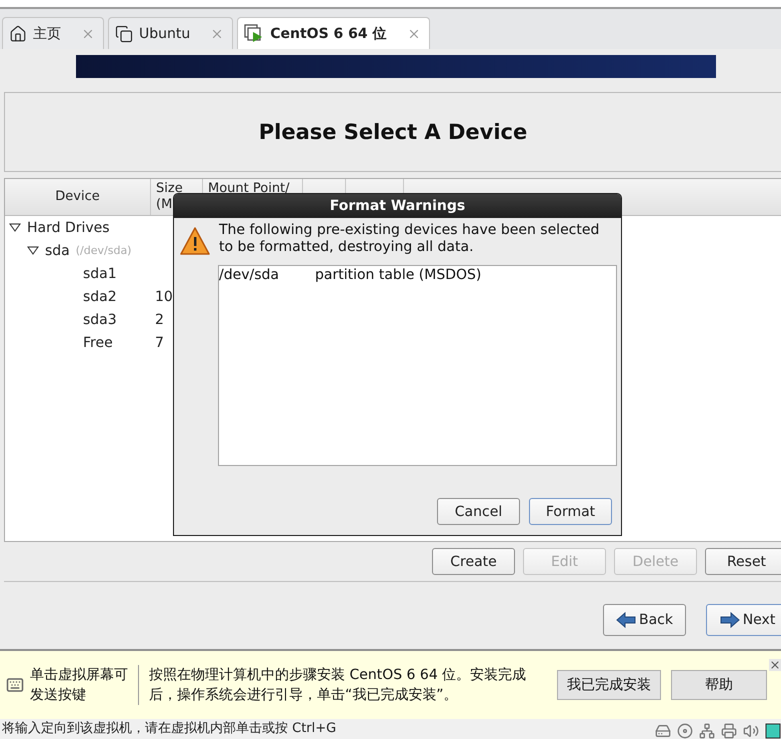  What do you see at coordinates (775, 665) in the screenshot?
I see `close-icon` at bounding box center [775, 665].